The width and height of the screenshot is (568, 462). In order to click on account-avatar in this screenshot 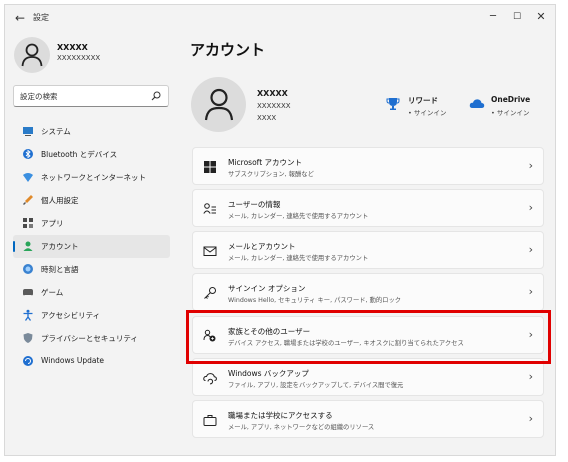, I will do `click(218, 104)`.